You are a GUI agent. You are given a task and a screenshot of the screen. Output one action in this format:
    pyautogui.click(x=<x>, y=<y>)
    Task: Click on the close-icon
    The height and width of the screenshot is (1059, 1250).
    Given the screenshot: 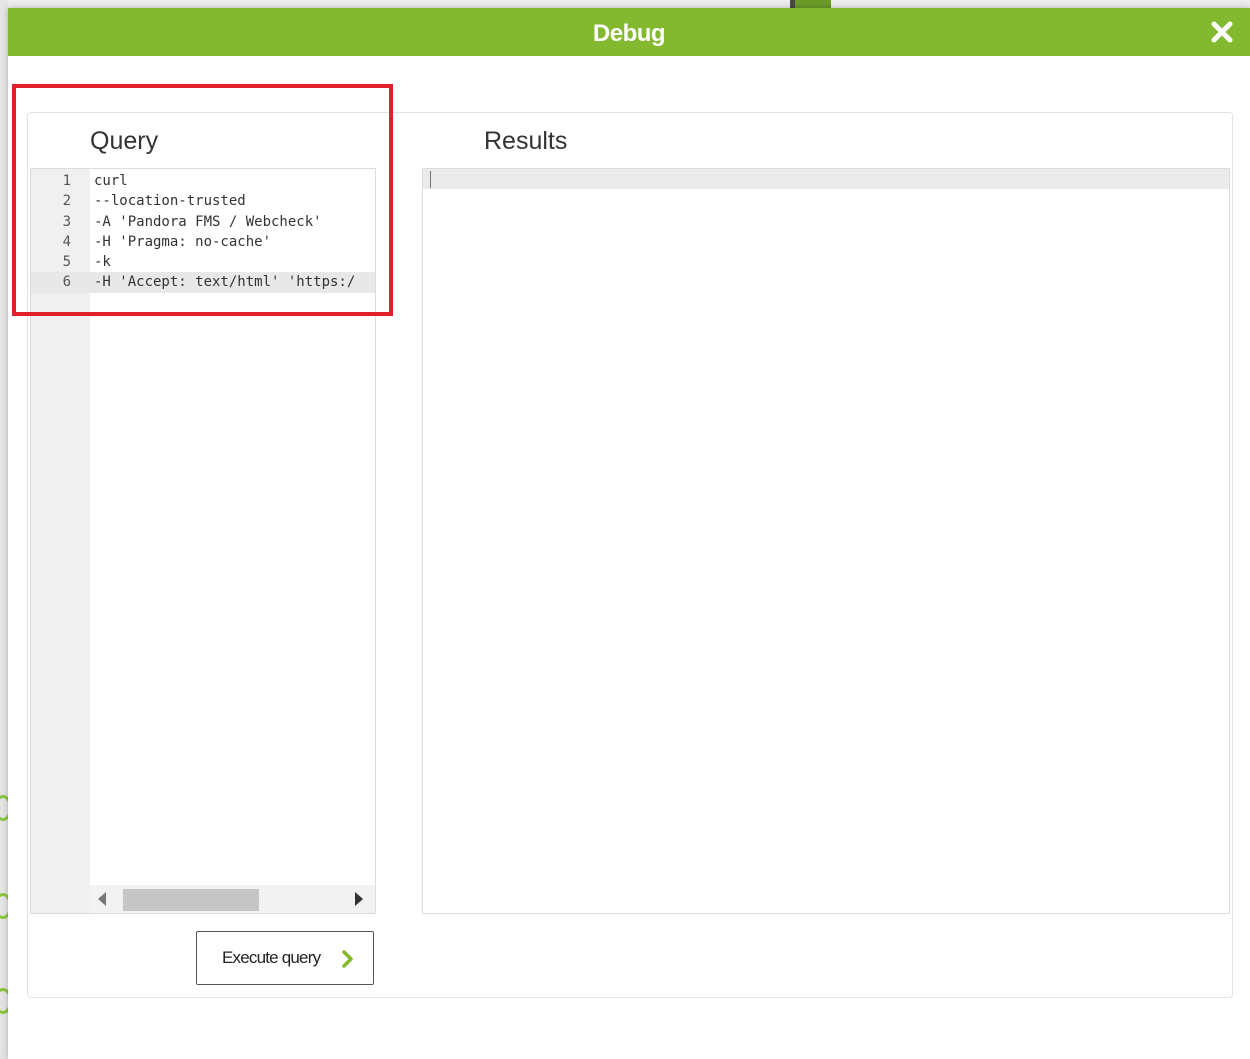 What is the action you would take?
    pyautogui.click(x=1222, y=32)
    